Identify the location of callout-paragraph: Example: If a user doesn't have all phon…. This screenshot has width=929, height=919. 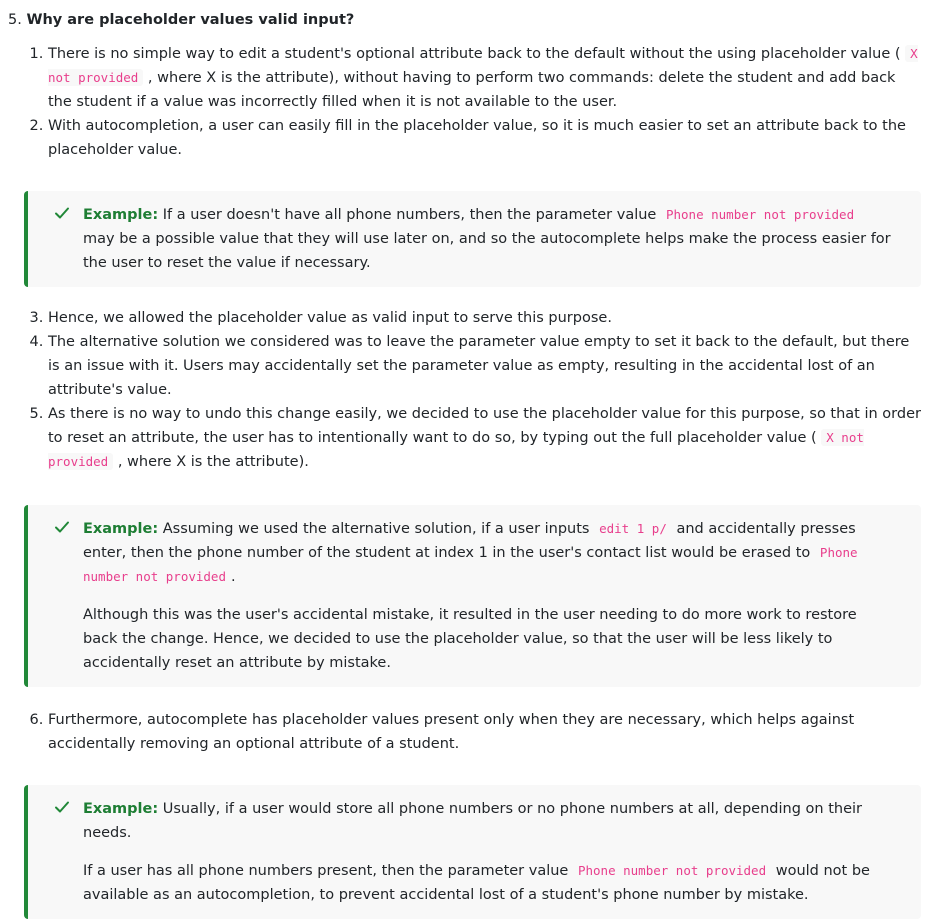
(487, 238).